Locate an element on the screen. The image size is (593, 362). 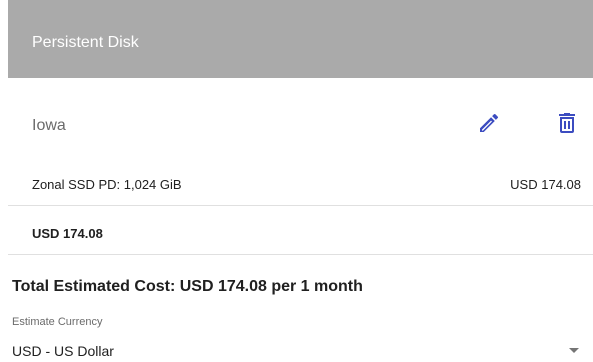
line-item-label: Zonal SSD PD: 1,024 GiB is located at coordinates (107, 184).